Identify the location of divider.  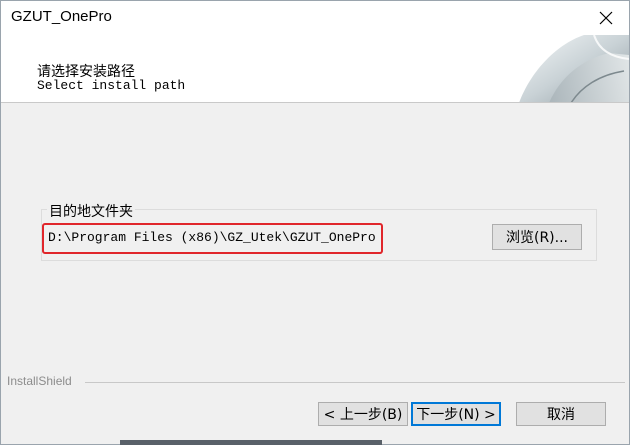
(355, 382).